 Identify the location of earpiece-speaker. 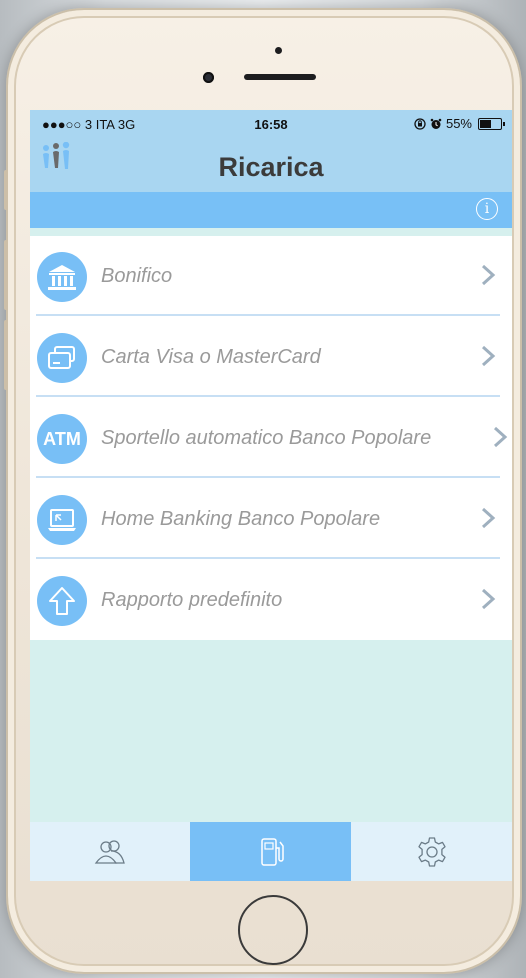
(280, 77).